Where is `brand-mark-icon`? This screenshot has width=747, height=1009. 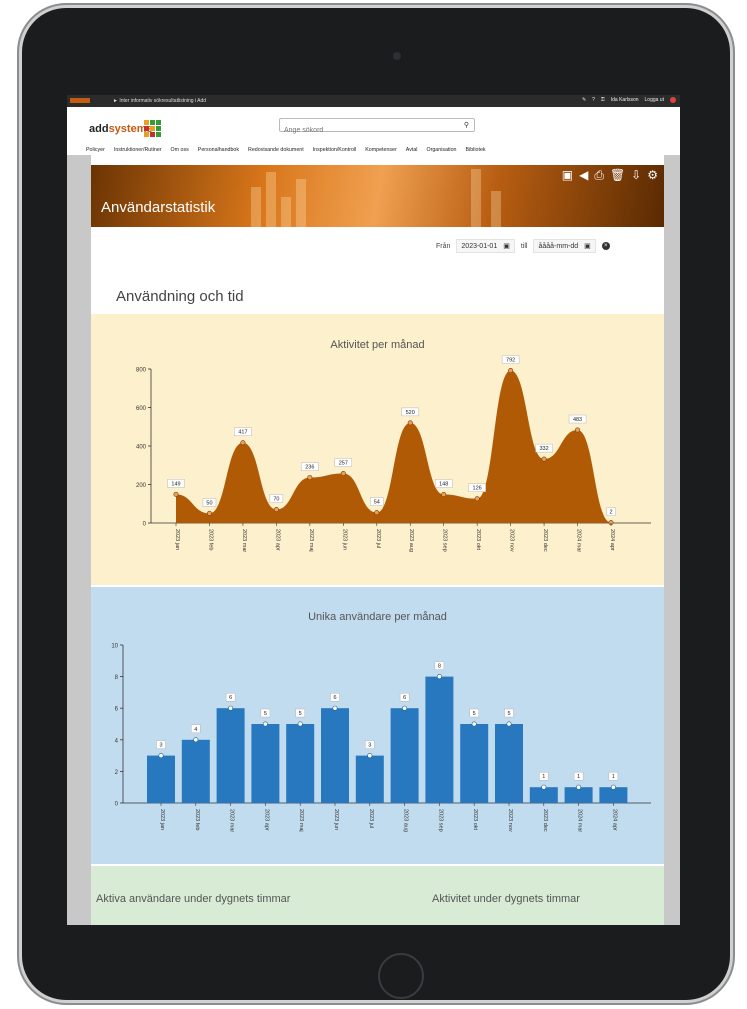 brand-mark-icon is located at coordinates (152, 128).